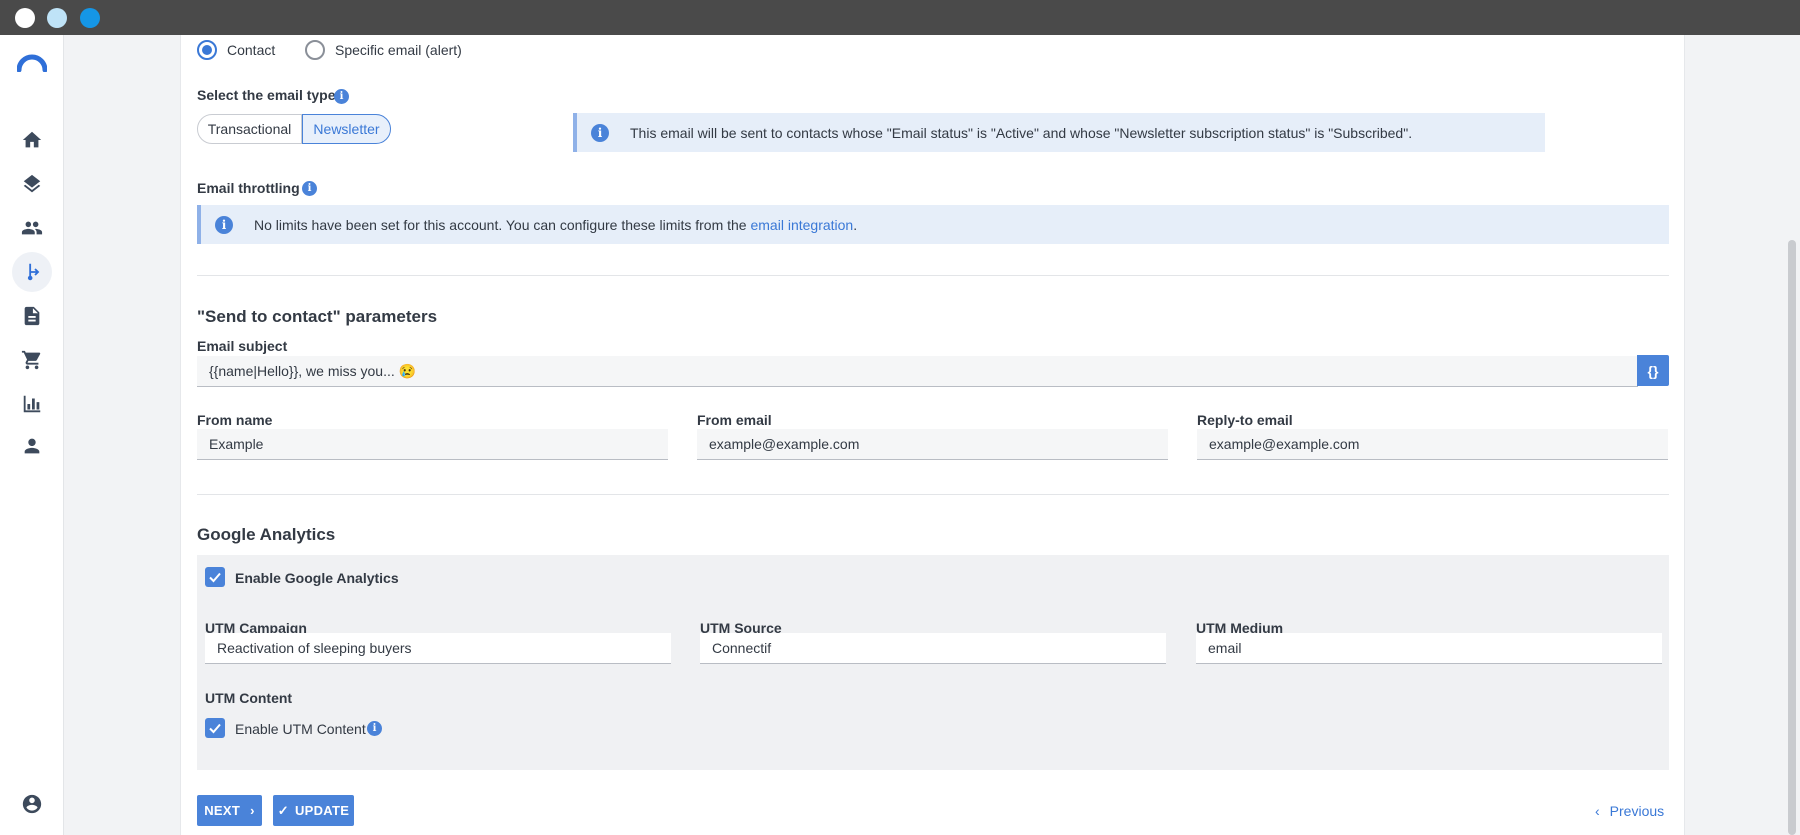  What do you see at coordinates (374, 728) in the screenshot?
I see `utm-content-info-icon: i` at bounding box center [374, 728].